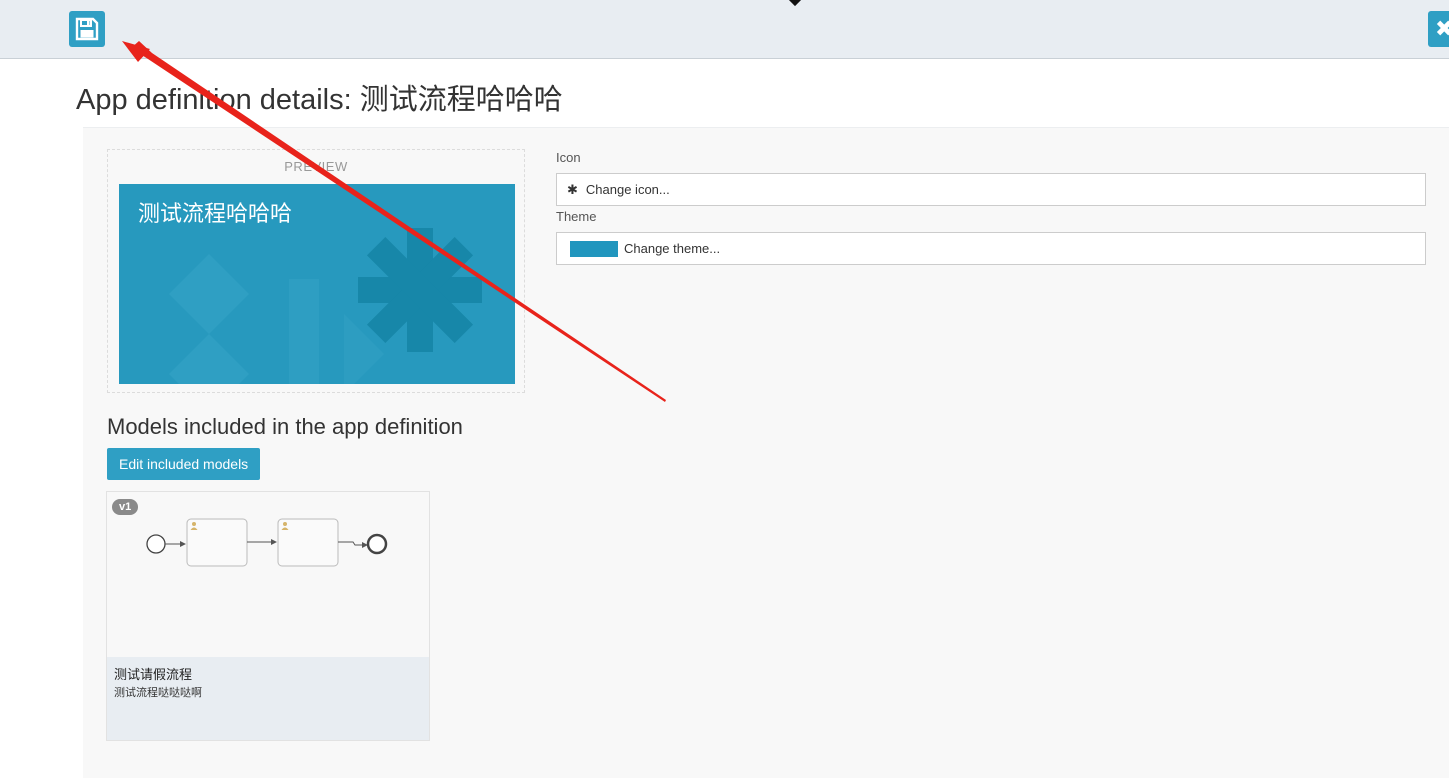 The height and width of the screenshot is (778, 1449). What do you see at coordinates (420, 290) in the screenshot?
I see `asterisk-icon` at bounding box center [420, 290].